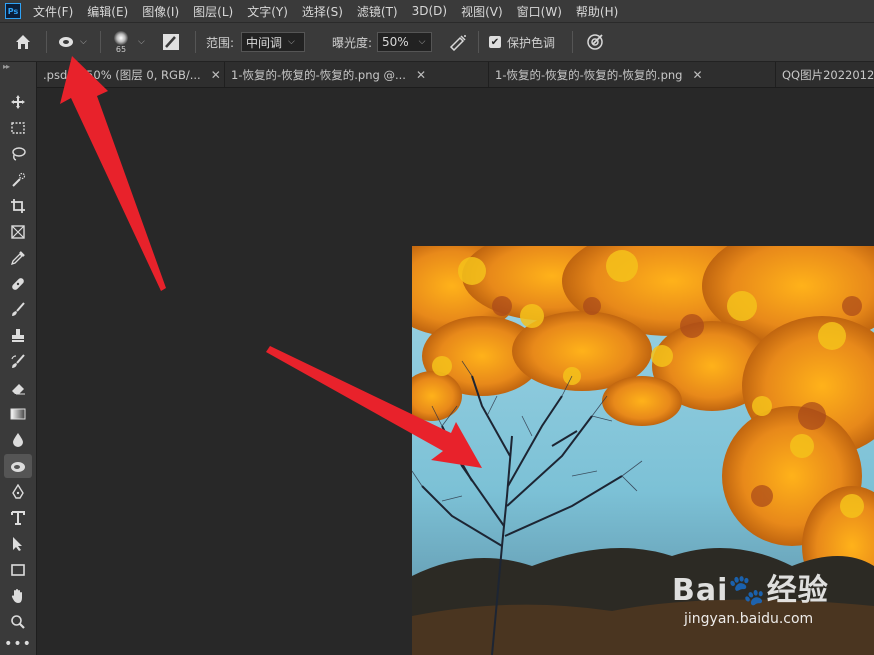 This screenshot has height=655, width=874. I want to click on brush-icon, so click(18, 309).